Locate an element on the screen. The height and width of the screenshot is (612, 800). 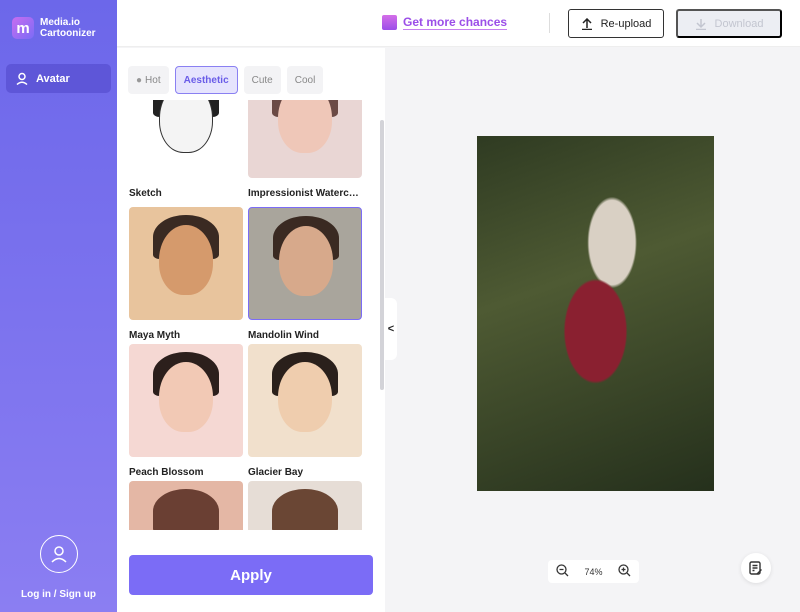
app-name: Media.io is located at coordinates (60, 22).